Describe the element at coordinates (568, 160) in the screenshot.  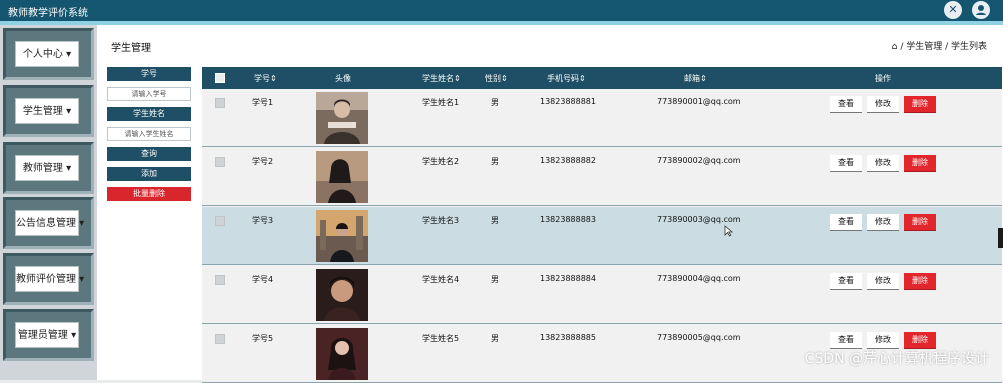
I see `cell-phone: 13823888882` at that location.